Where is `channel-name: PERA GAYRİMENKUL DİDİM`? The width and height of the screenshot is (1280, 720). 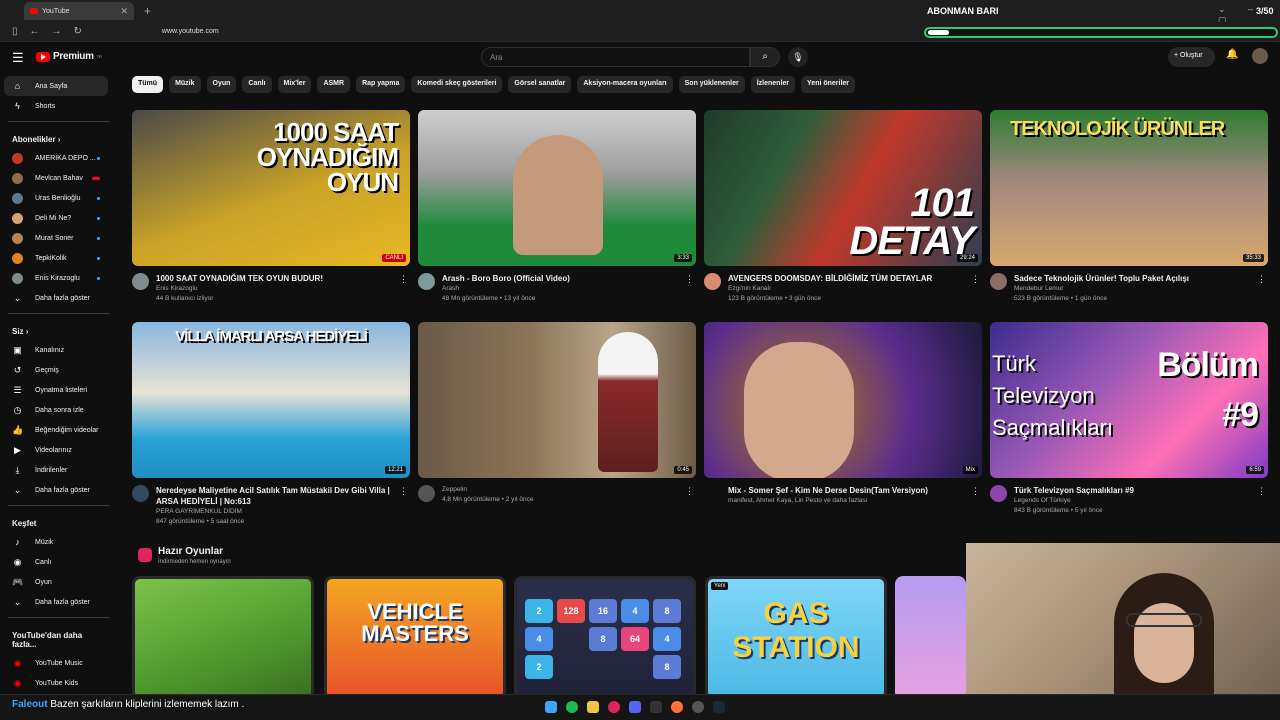 channel-name: PERA GAYRİMENKUL DİDİM is located at coordinates (199, 511).